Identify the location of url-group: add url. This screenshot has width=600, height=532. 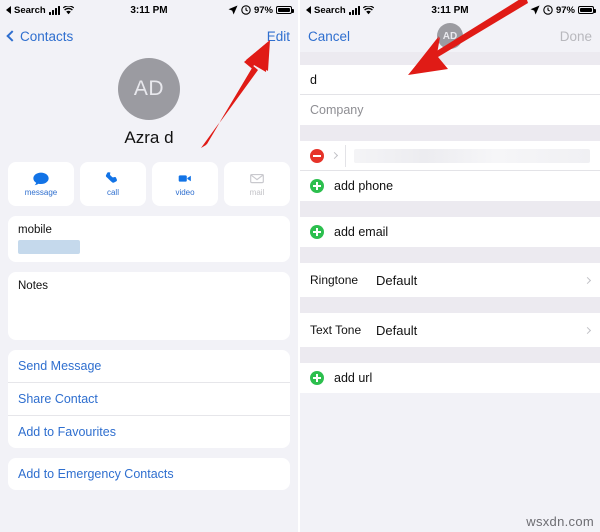
(450, 378).